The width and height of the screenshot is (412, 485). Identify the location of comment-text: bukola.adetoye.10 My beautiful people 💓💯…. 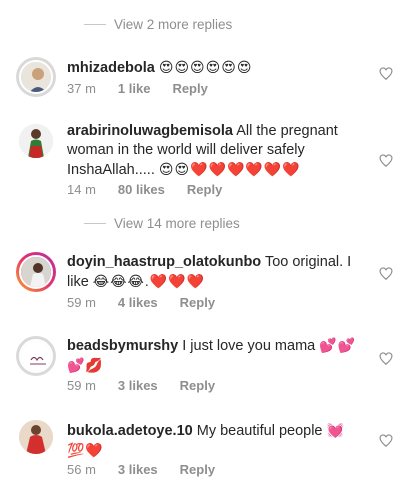
(214, 441).